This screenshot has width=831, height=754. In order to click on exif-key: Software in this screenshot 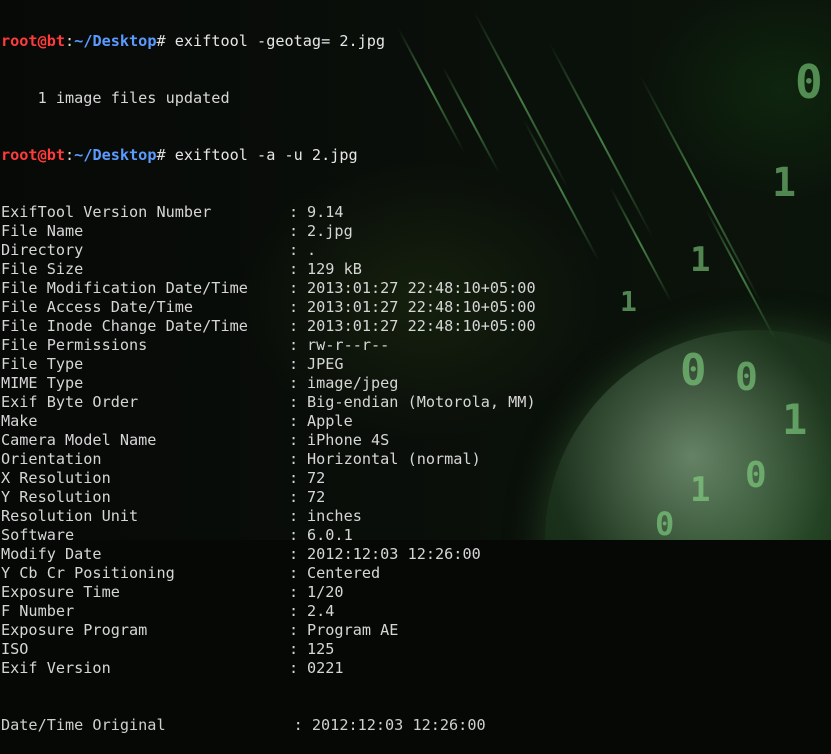, I will do `click(38, 535)`.